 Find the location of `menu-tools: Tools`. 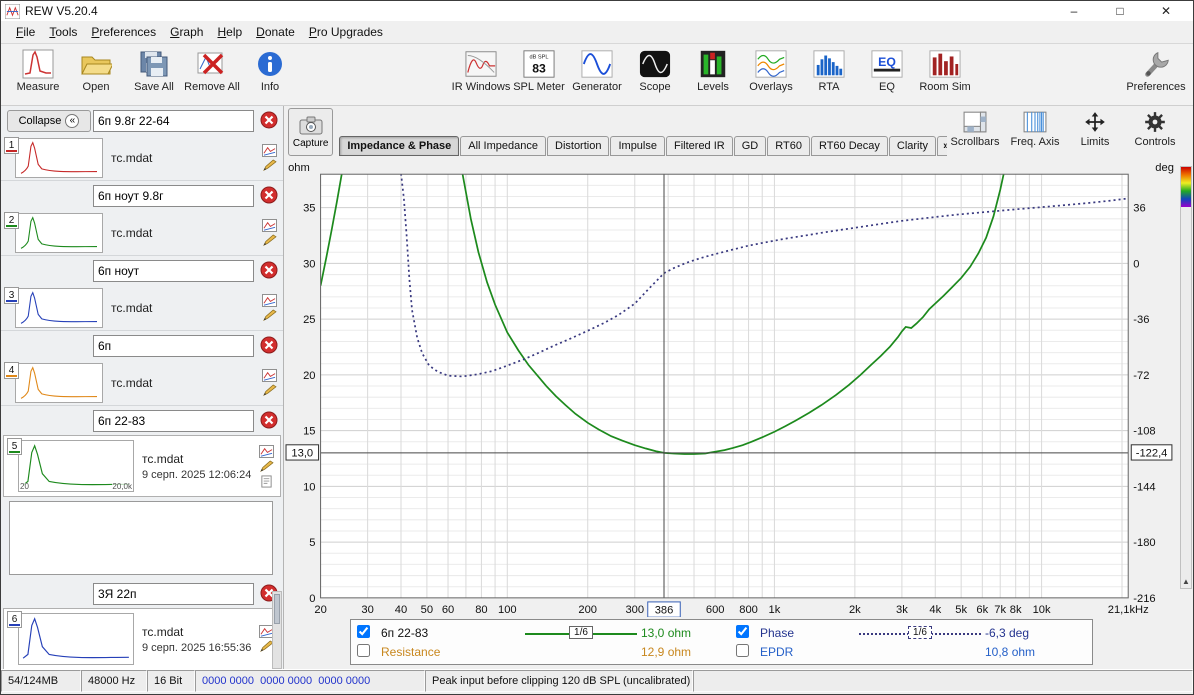

menu-tools: Tools is located at coordinates (63, 32).